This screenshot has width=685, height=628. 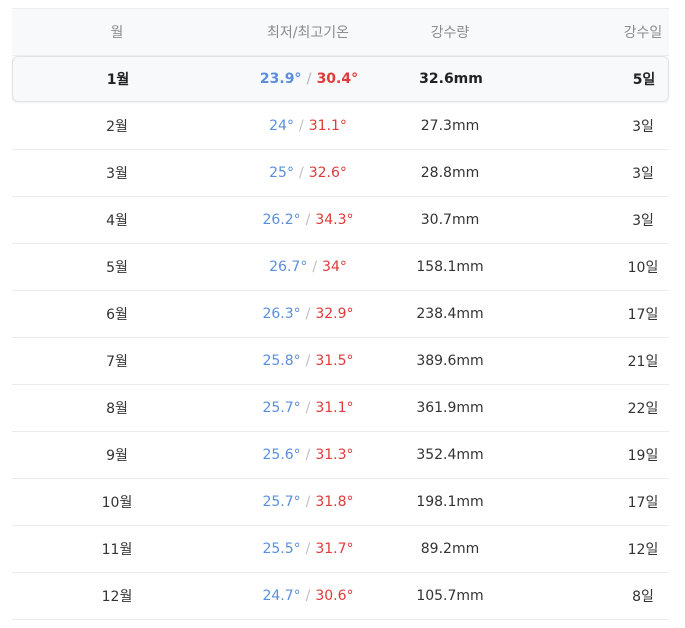 I want to click on rain-days-cell: 22일, so click(x=643, y=409).